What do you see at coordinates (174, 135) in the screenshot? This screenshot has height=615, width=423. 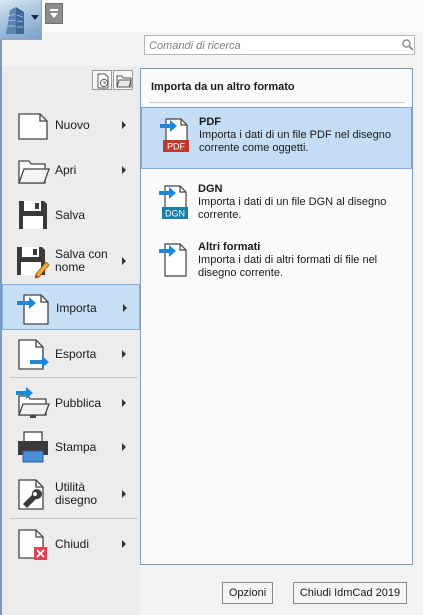 I see `pdf-import-icon: PDF` at bounding box center [174, 135].